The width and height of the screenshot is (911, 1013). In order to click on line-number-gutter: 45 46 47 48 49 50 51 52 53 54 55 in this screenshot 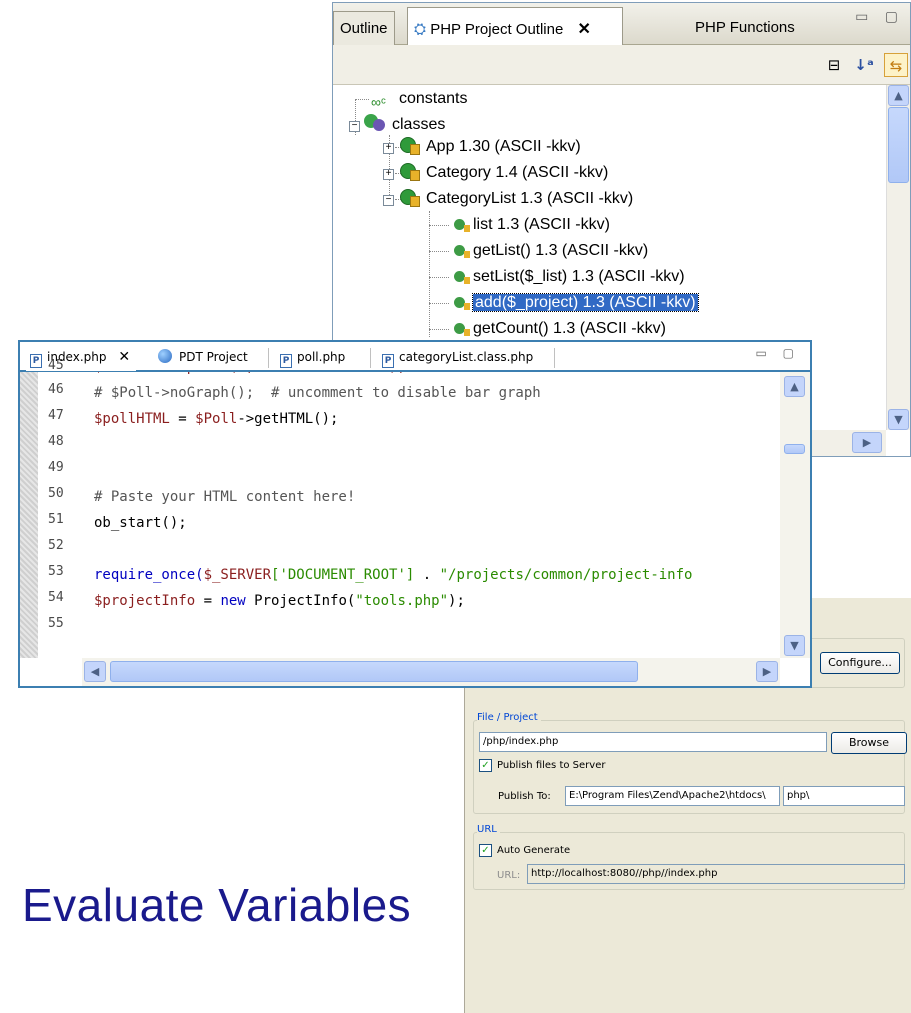, I will do `click(60, 508)`.